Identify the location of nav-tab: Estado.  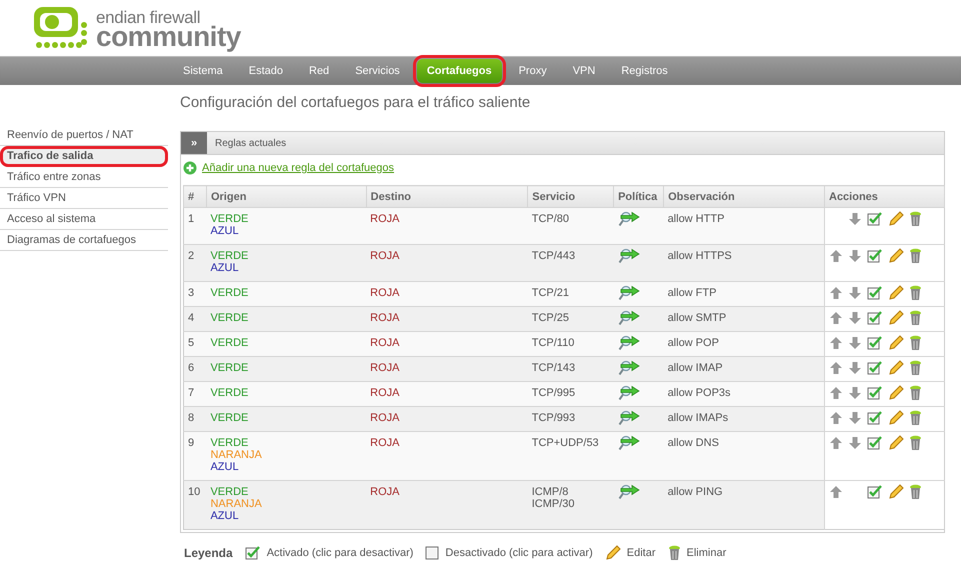
(266, 71).